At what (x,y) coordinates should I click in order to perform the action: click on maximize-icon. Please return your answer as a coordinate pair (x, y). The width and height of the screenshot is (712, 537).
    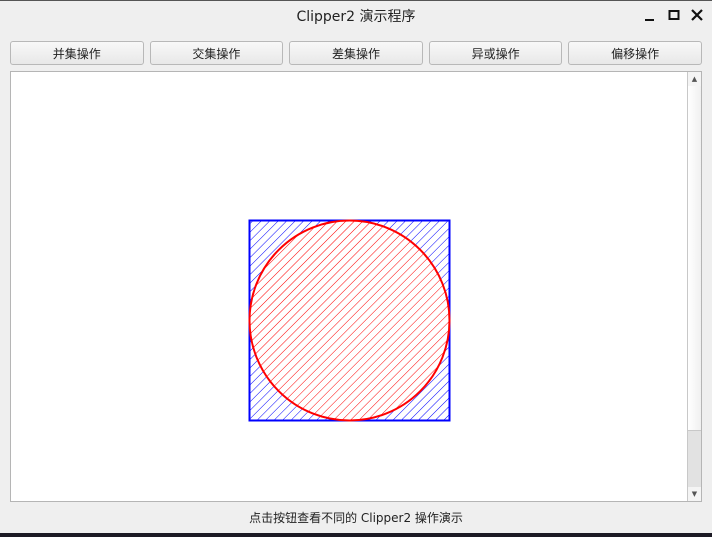
    Looking at the image, I should click on (674, 15).